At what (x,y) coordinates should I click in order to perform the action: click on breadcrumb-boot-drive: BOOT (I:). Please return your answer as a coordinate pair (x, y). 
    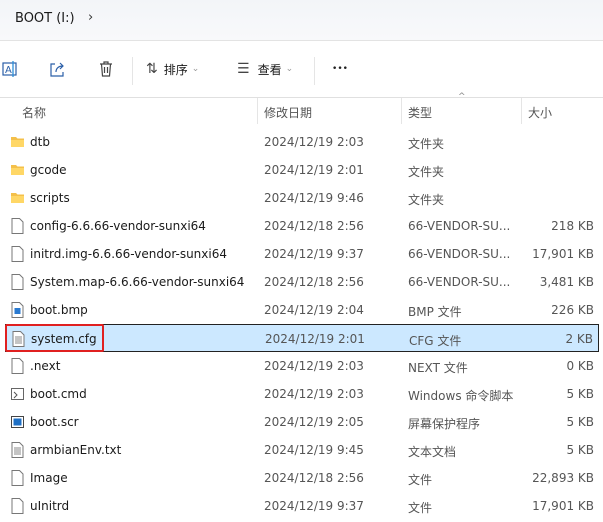
    Looking at the image, I should click on (45, 18).